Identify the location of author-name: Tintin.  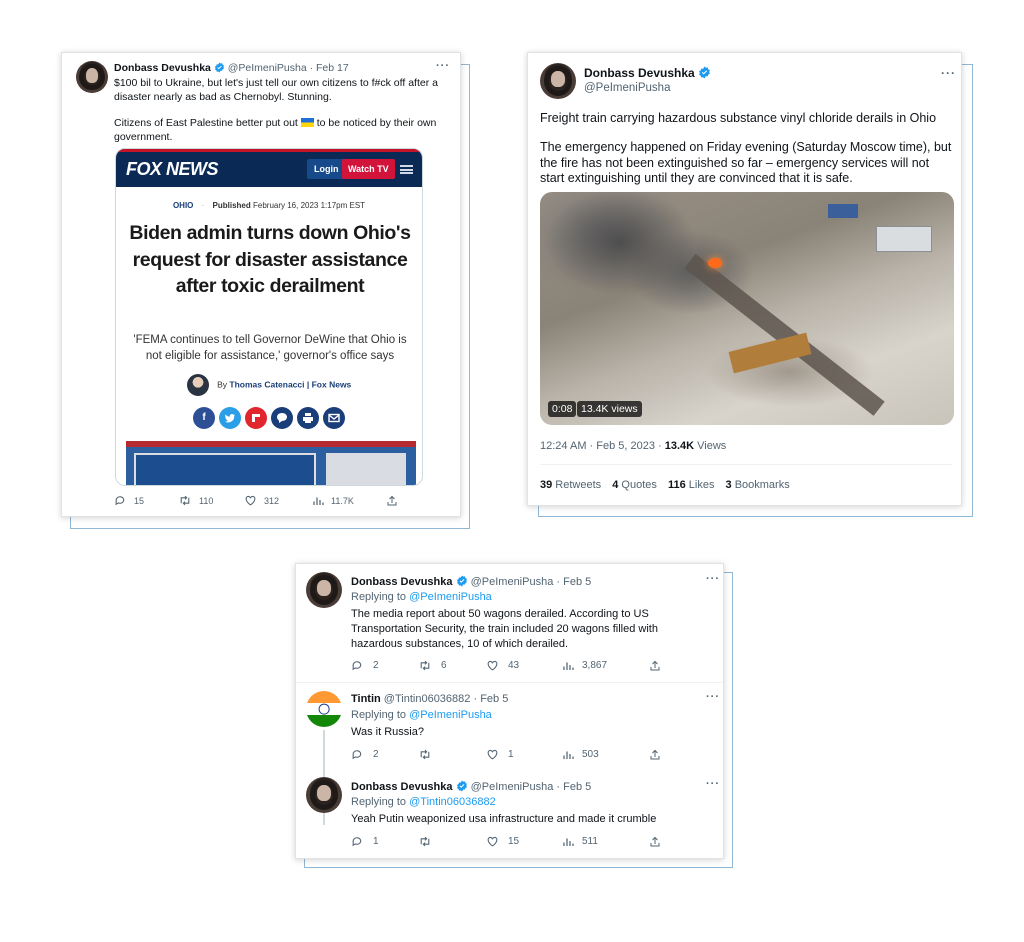
(366, 699).